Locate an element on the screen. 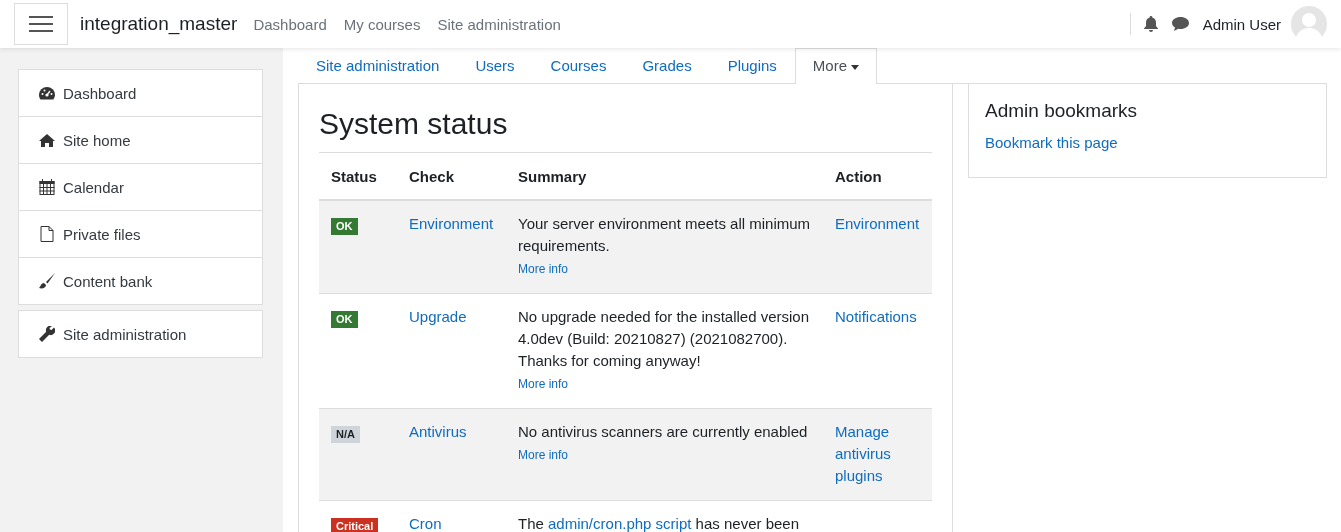 This screenshot has width=1341, height=532. sidebar-item: Content bank is located at coordinates (140, 281).